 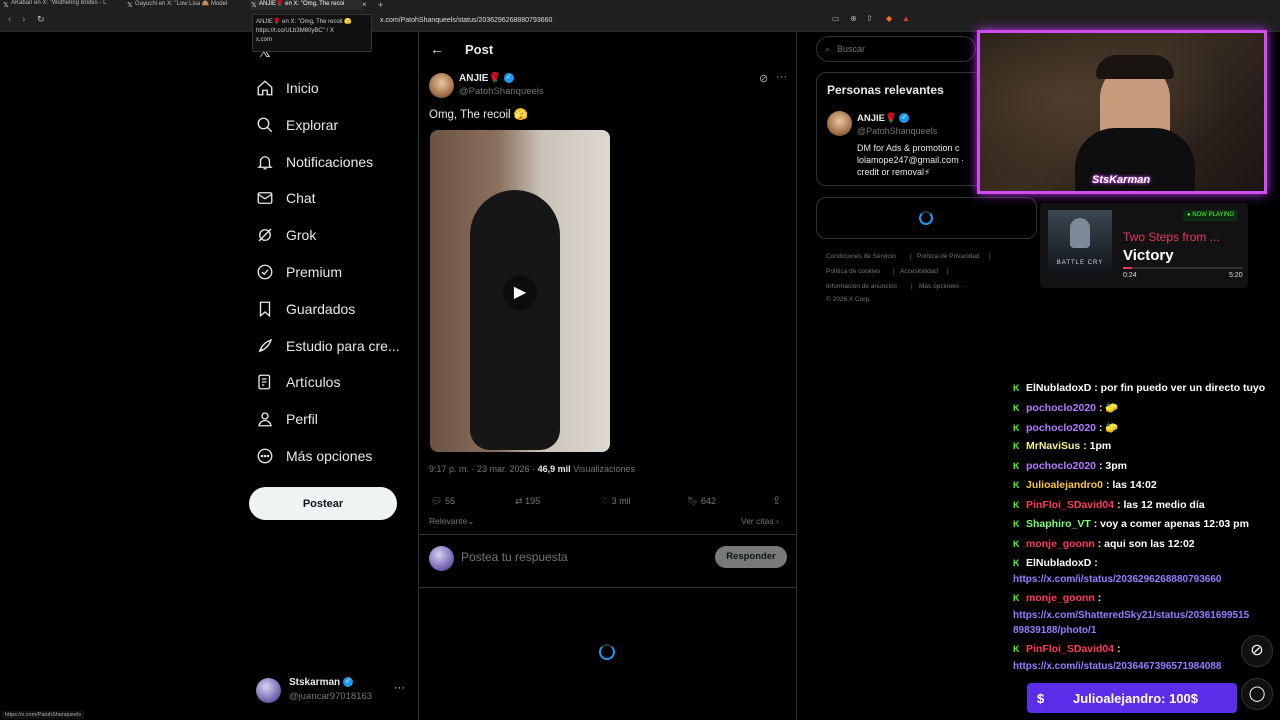 I want to click on bookmark-action: 🔖︎ 642, so click(x=701, y=501).